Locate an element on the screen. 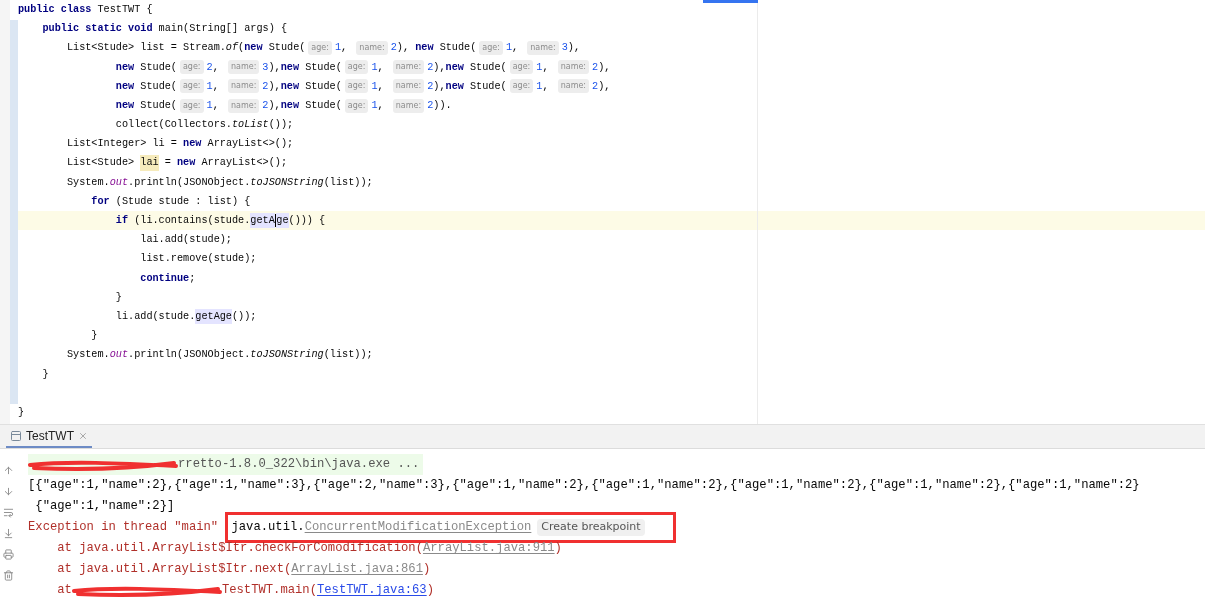  source-link: ConcurrentModificationException is located at coordinates (418, 527).